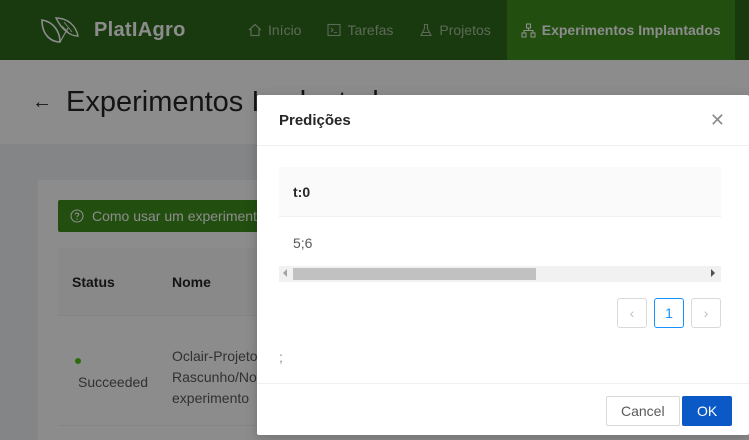 The height and width of the screenshot is (440, 749). I want to click on pagination-next-button: ›, so click(706, 313).